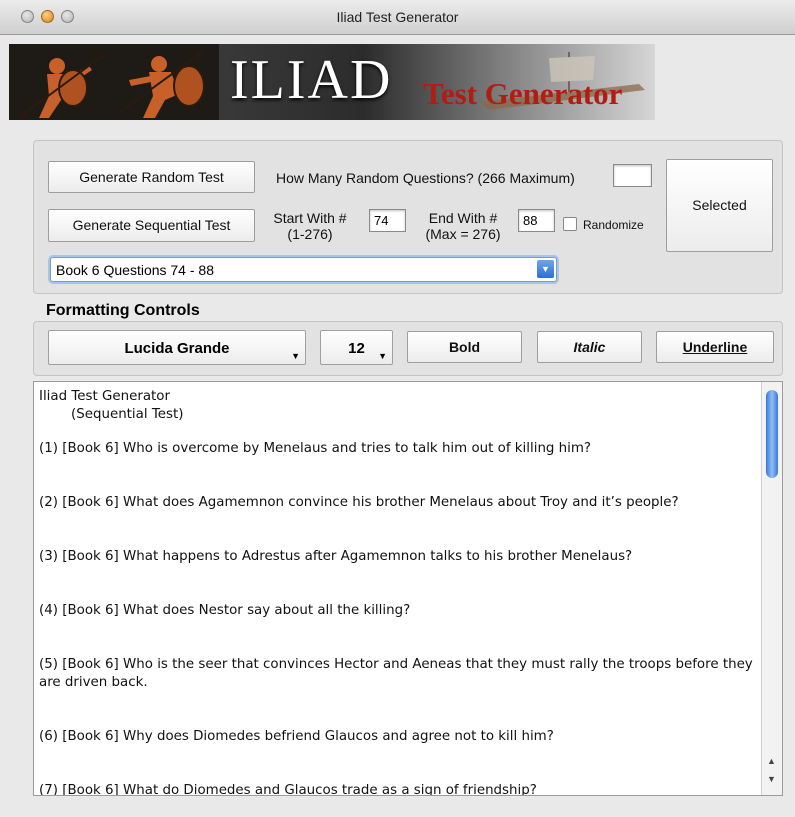 Image resolution: width=795 pixels, height=817 pixels. Describe the element at coordinates (715, 347) in the screenshot. I see `underline-button: Underline` at that location.